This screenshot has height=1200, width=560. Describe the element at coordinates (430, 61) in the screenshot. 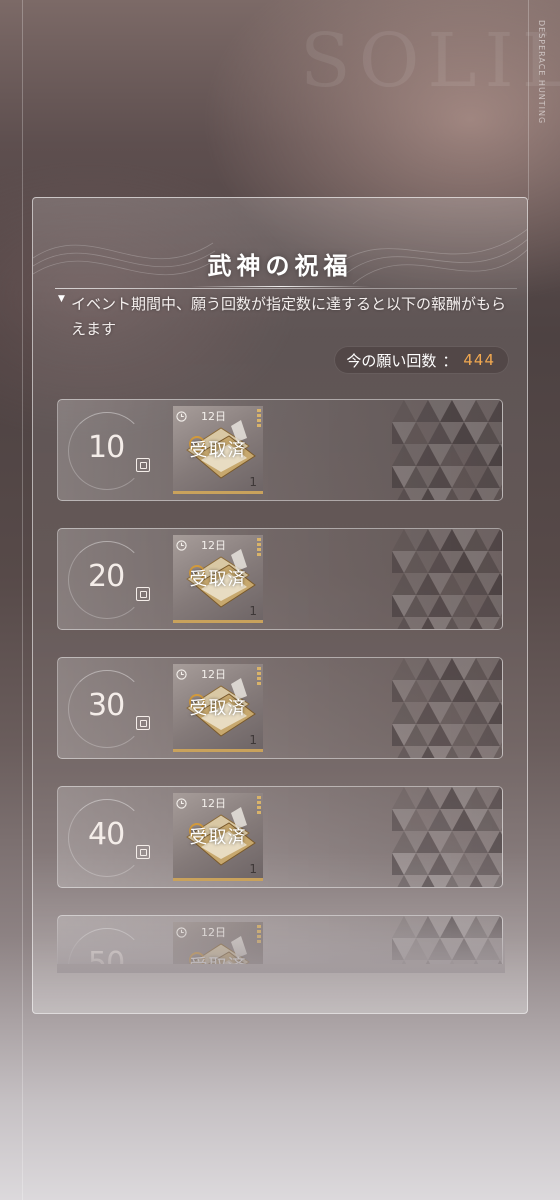

I see `background-watermark: SOLIL` at that location.